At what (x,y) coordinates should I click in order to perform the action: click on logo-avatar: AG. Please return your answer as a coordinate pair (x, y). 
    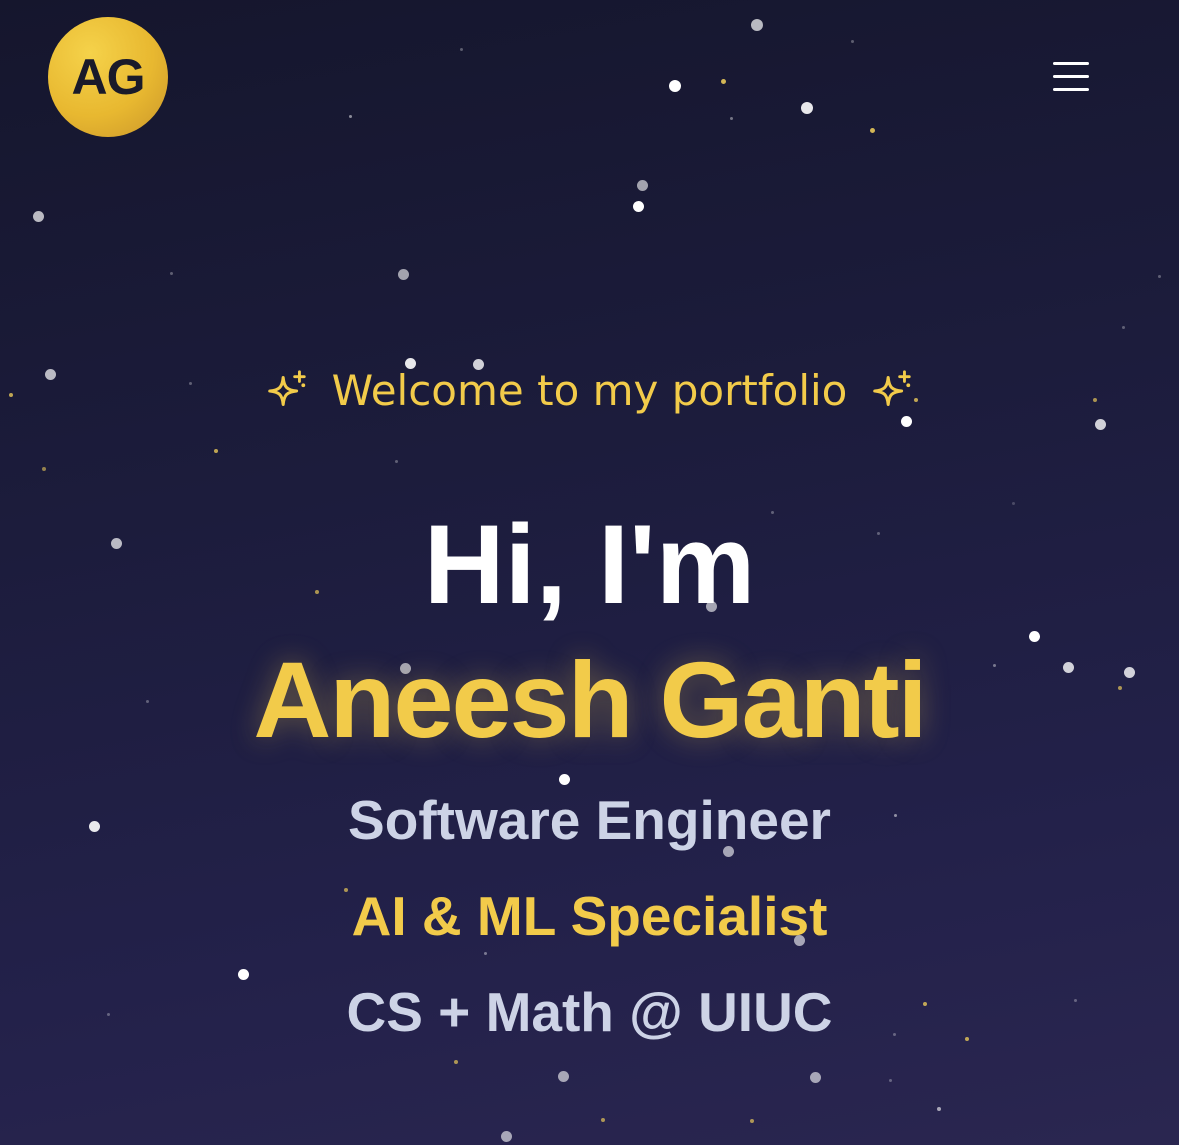
    Looking at the image, I should click on (108, 77).